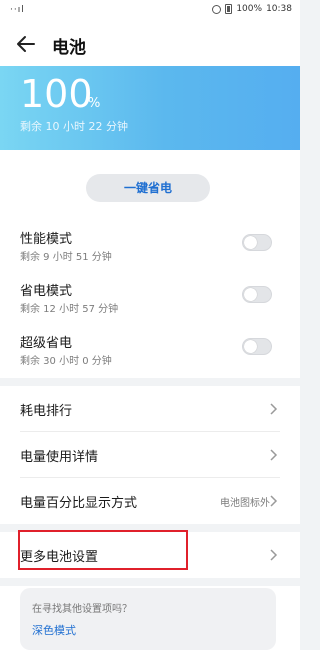 The width and height of the screenshot is (320, 650). What do you see at coordinates (59, 457) in the screenshot?
I see `list-item-label: 电量使用详情` at bounding box center [59, 457].